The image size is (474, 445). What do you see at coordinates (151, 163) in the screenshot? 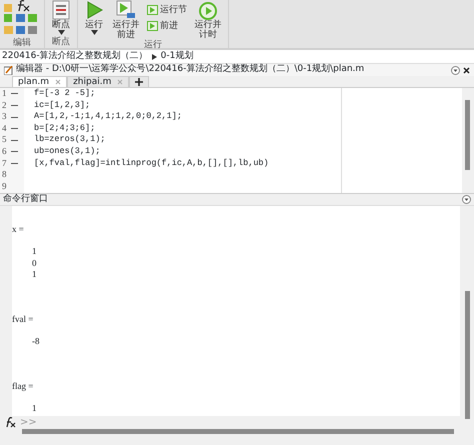
I see `code-line: [x,fval,flag]=intlinprog(f,ic,A,b,[],[],lb,ub)` at bounding box center [151, 163].